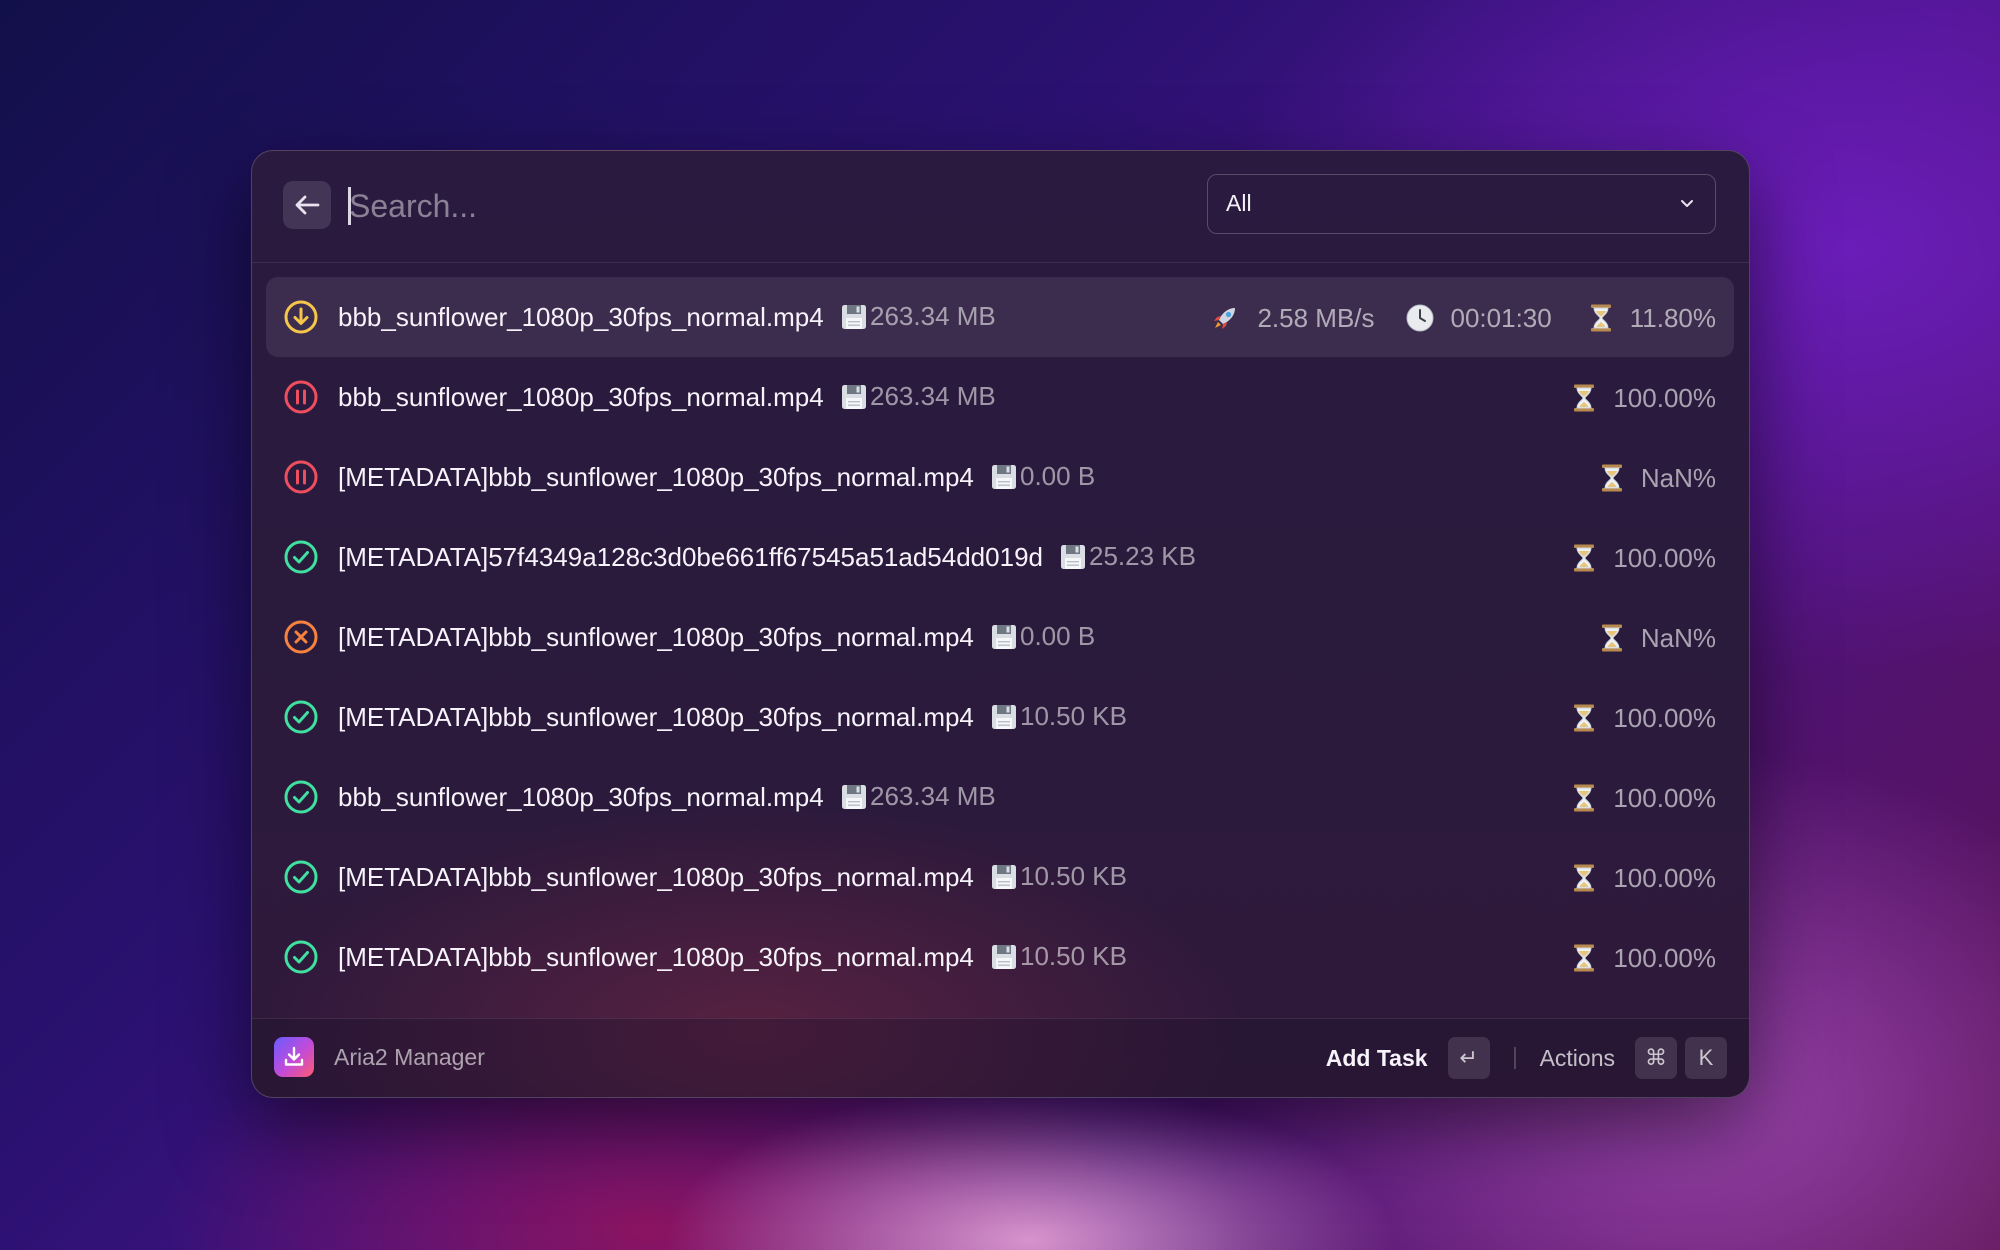 This screenshot has height=1250, width=2000. Describe the element at coordinates (1678, 637) in the screenshot. I see `task-progress-value: NaN%` at that location.